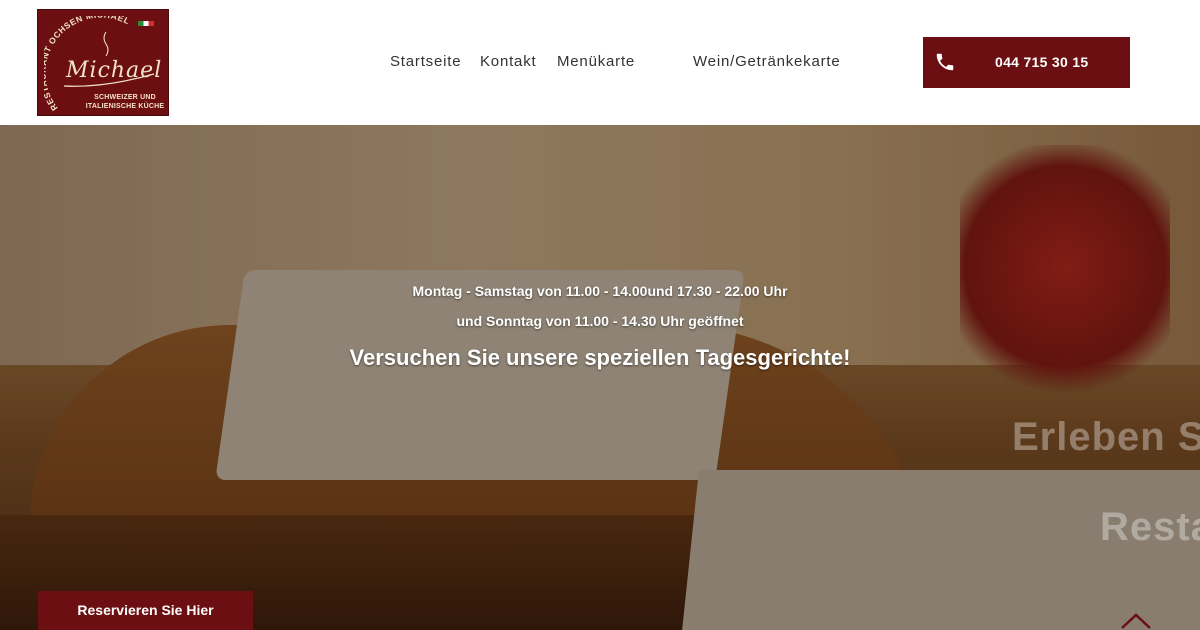  I want to click on slide-text-2: Resta, so click(1150, 527).